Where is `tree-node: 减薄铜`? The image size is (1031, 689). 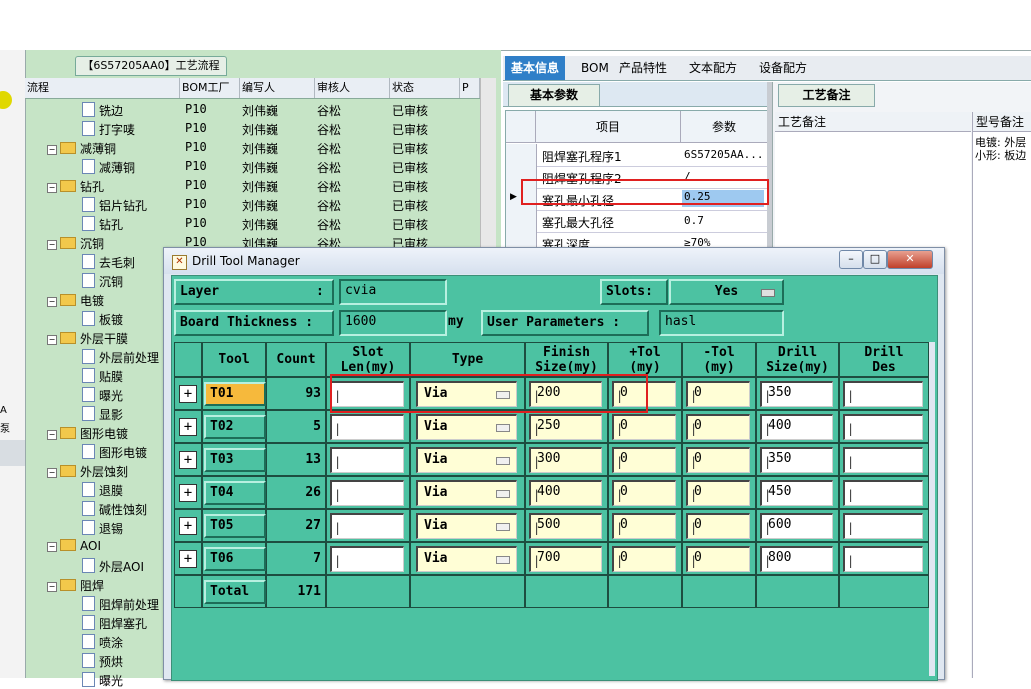 tree-node: 减薄铜 is located at coordinates (108, 167).